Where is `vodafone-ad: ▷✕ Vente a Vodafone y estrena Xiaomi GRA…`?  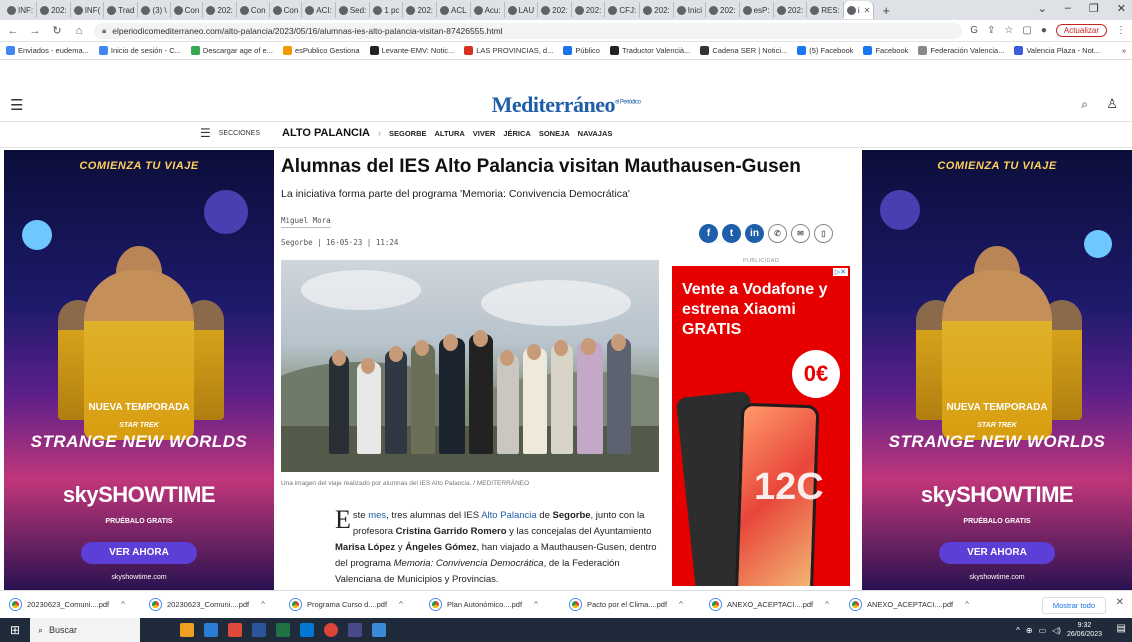 vodafone-ad: ▷✕ Vente a Vodafone y estrena Xiaomi GRA… is located at coordinates (761, 426).